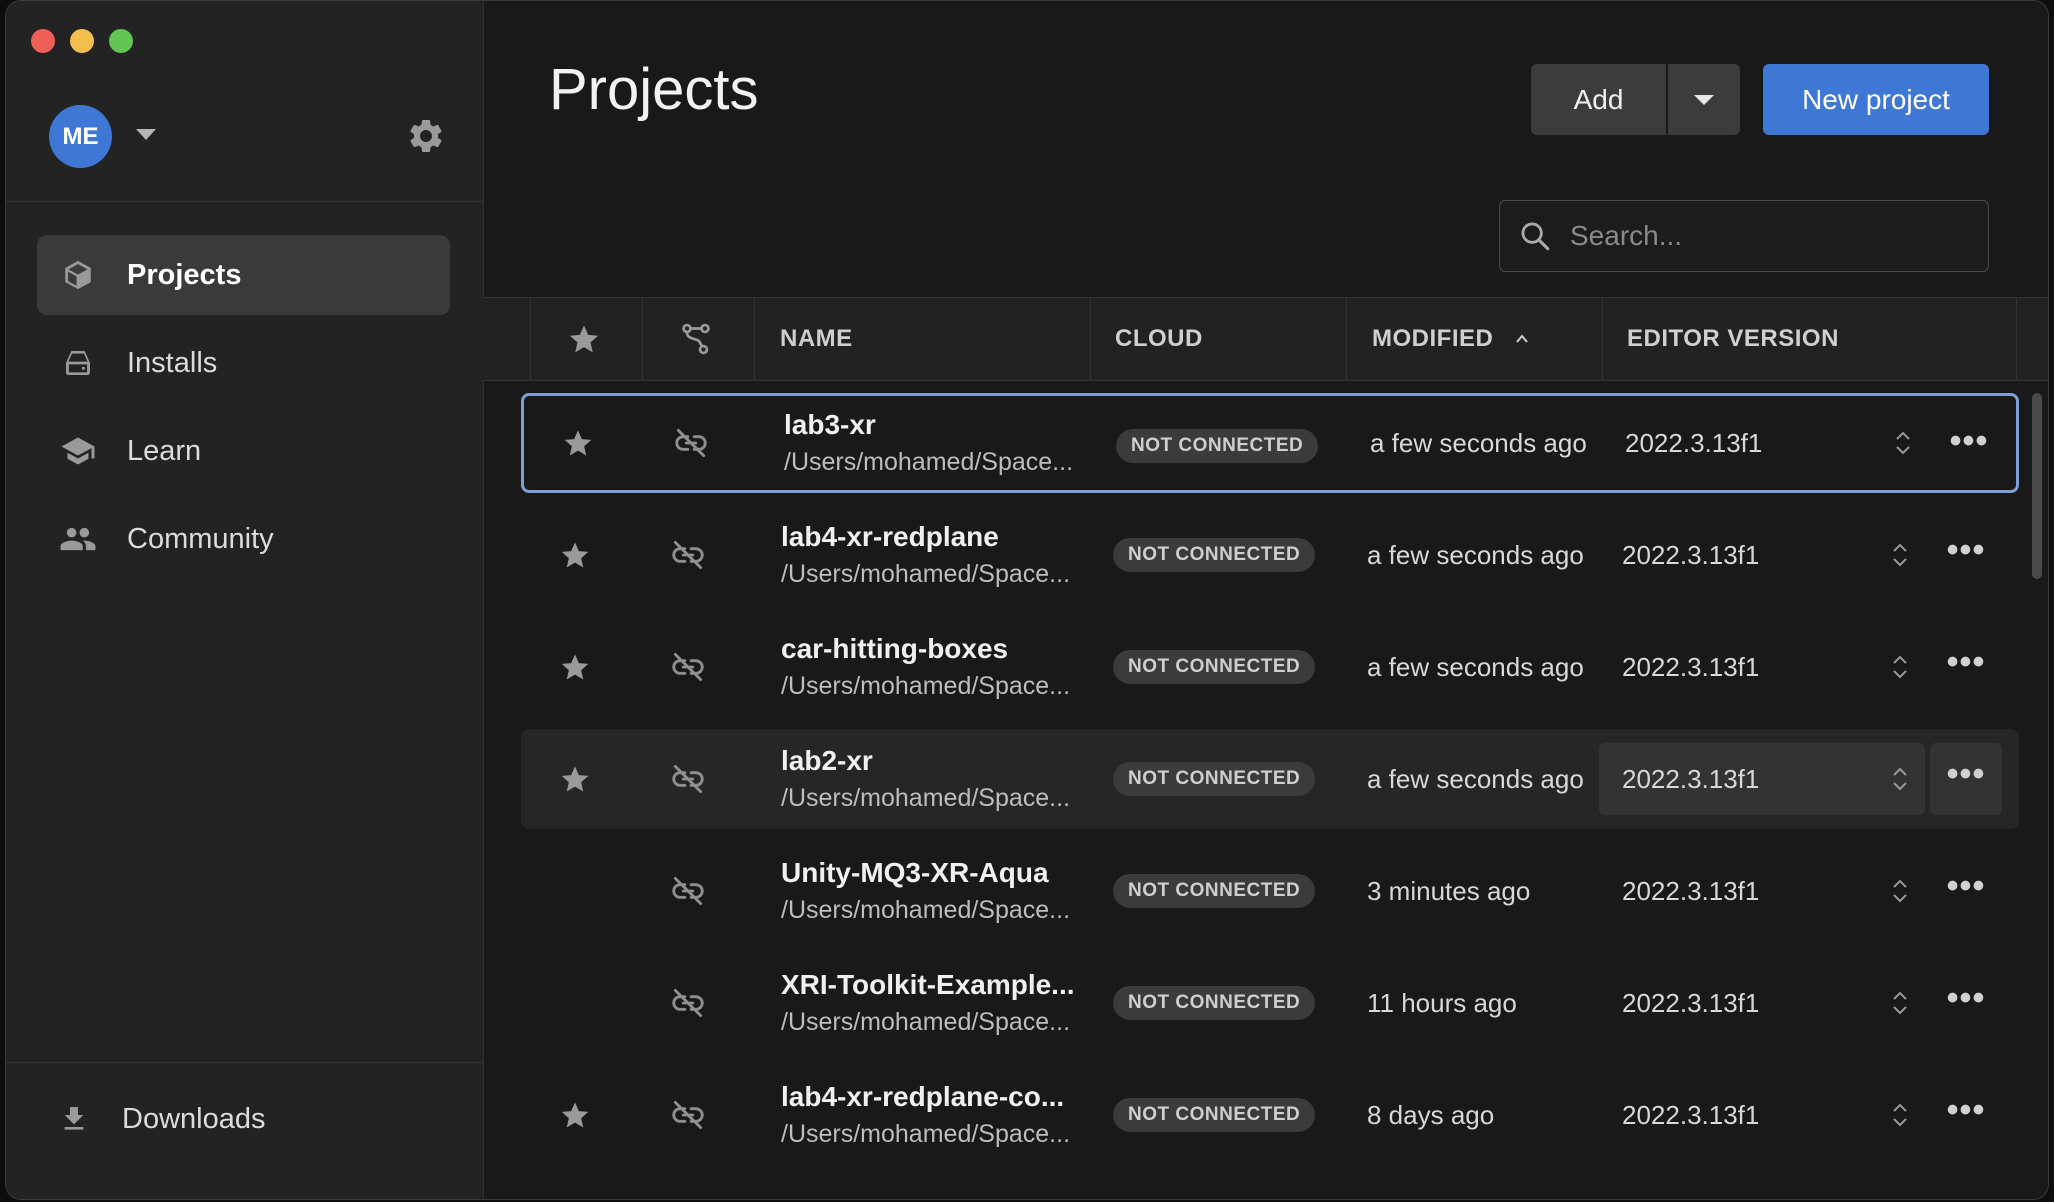  I want to click on project-name: Unity-MQ3-XR-Aqua, so click(915, 872).